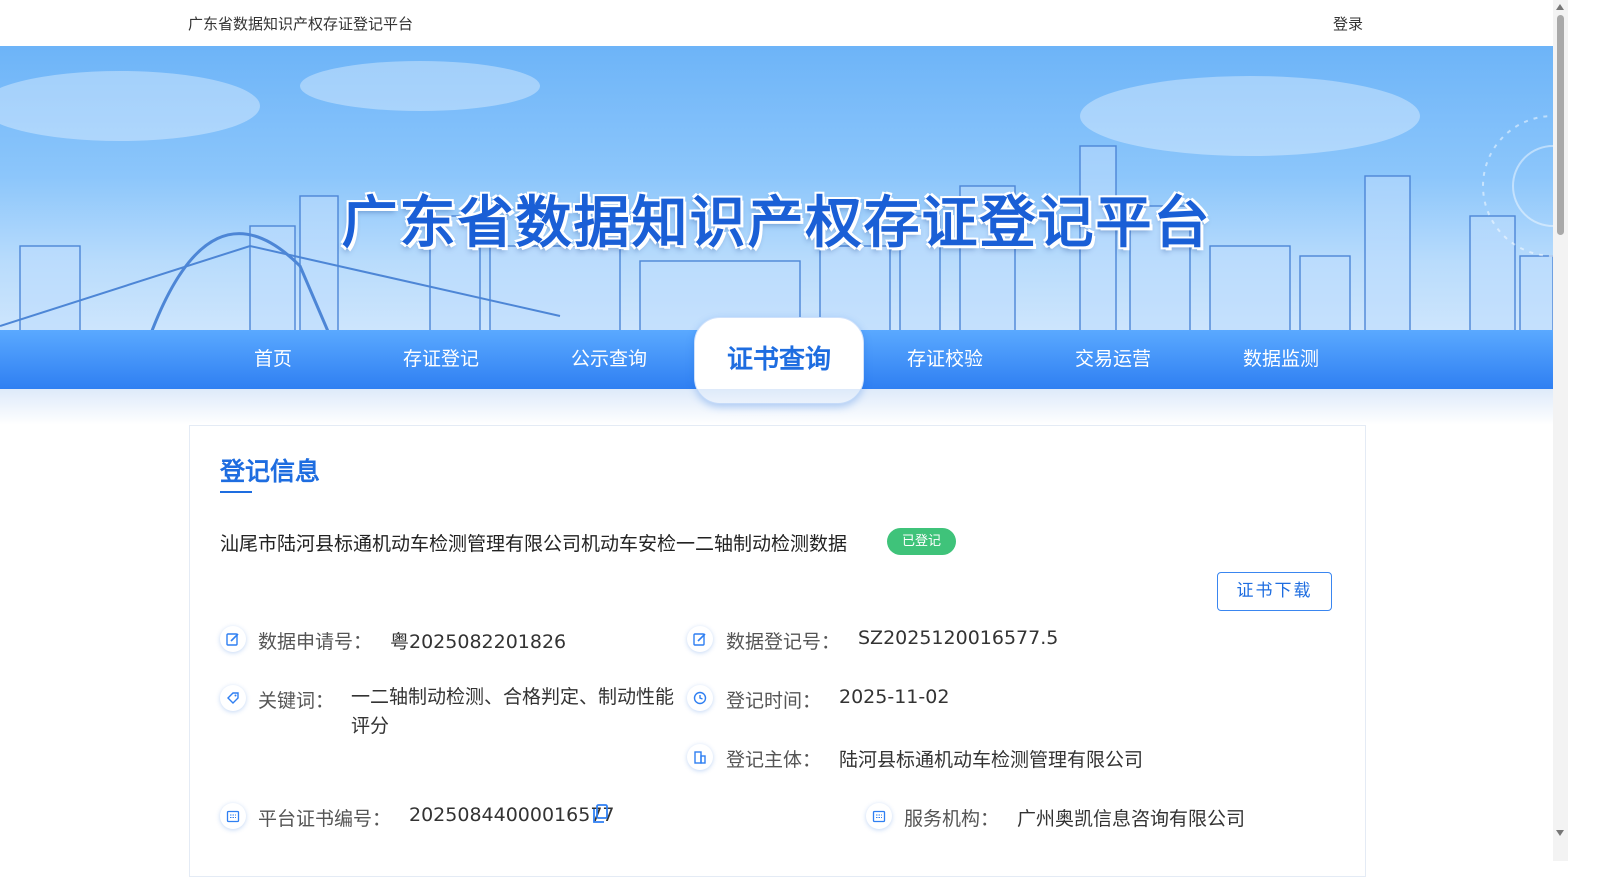 The height and width of the screenshot is (877, 1600). What do you see at coordinates (1560, 430) in the screenshot?
I see `page-scrollbar` at bounding box center [1560, 430].